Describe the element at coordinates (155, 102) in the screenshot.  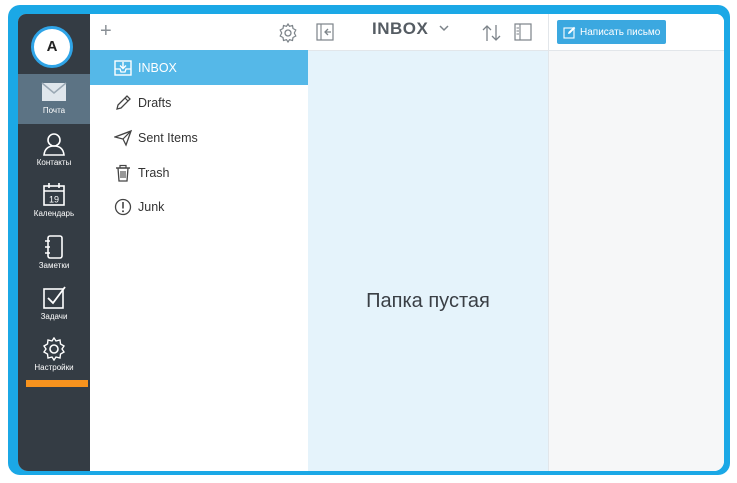
I see `folder-label: Drafts` at that location.